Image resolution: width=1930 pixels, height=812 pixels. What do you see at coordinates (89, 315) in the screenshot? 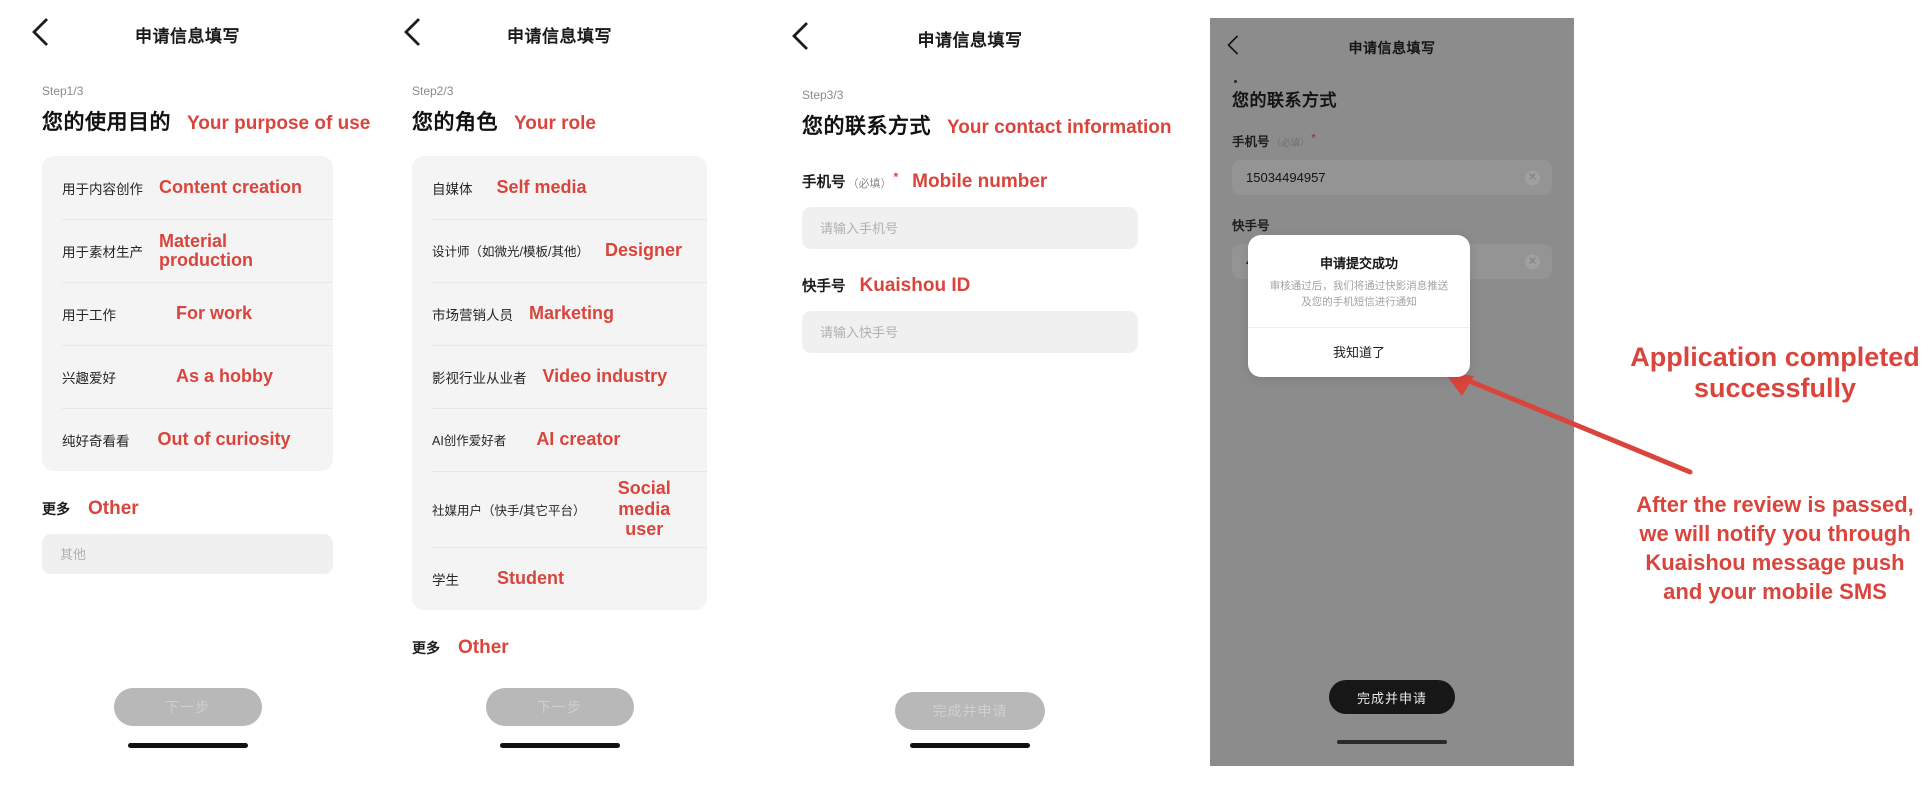
I see `option-label: 用于工作` at bounding box center [89, 315].